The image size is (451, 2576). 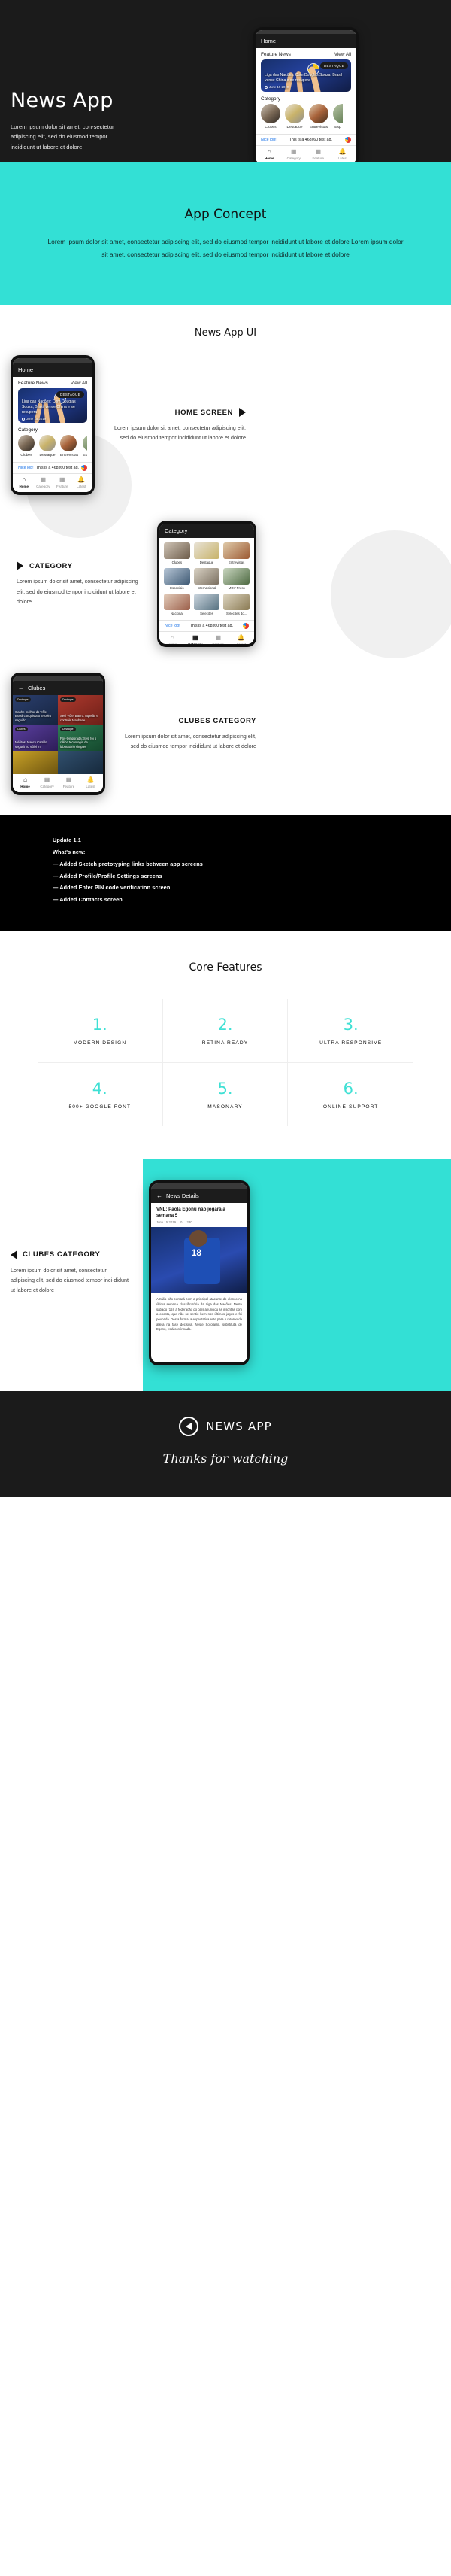 I want to click on category-name: Especiais, so click(x=177, y=589).